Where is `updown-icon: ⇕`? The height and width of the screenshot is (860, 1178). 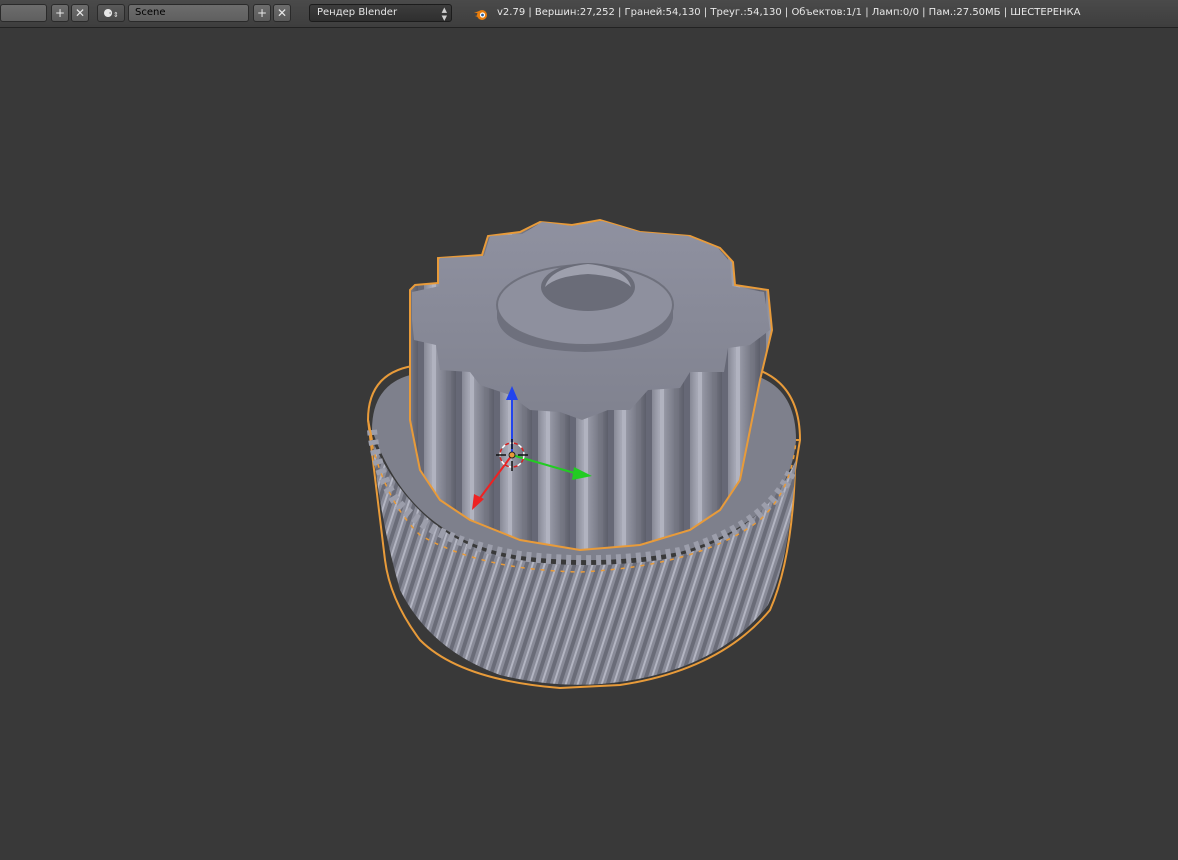
updown-icon: ⇕ is located at coordinates (116, 15).